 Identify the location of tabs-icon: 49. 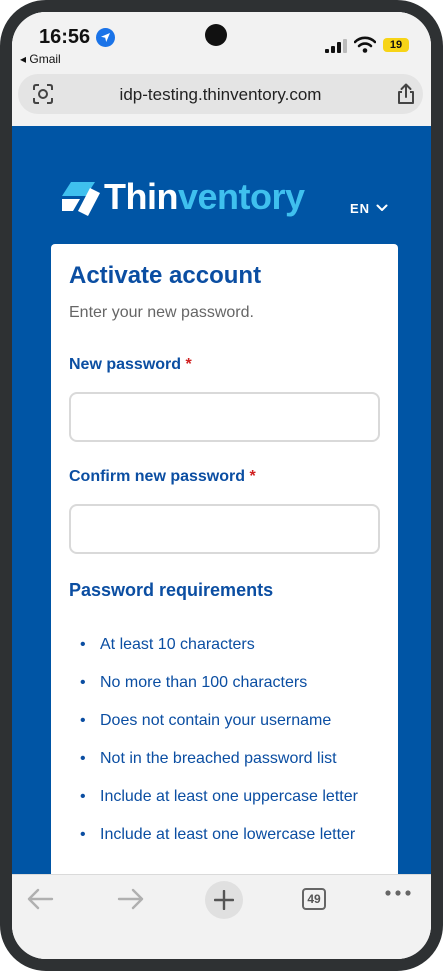
(314, 899).